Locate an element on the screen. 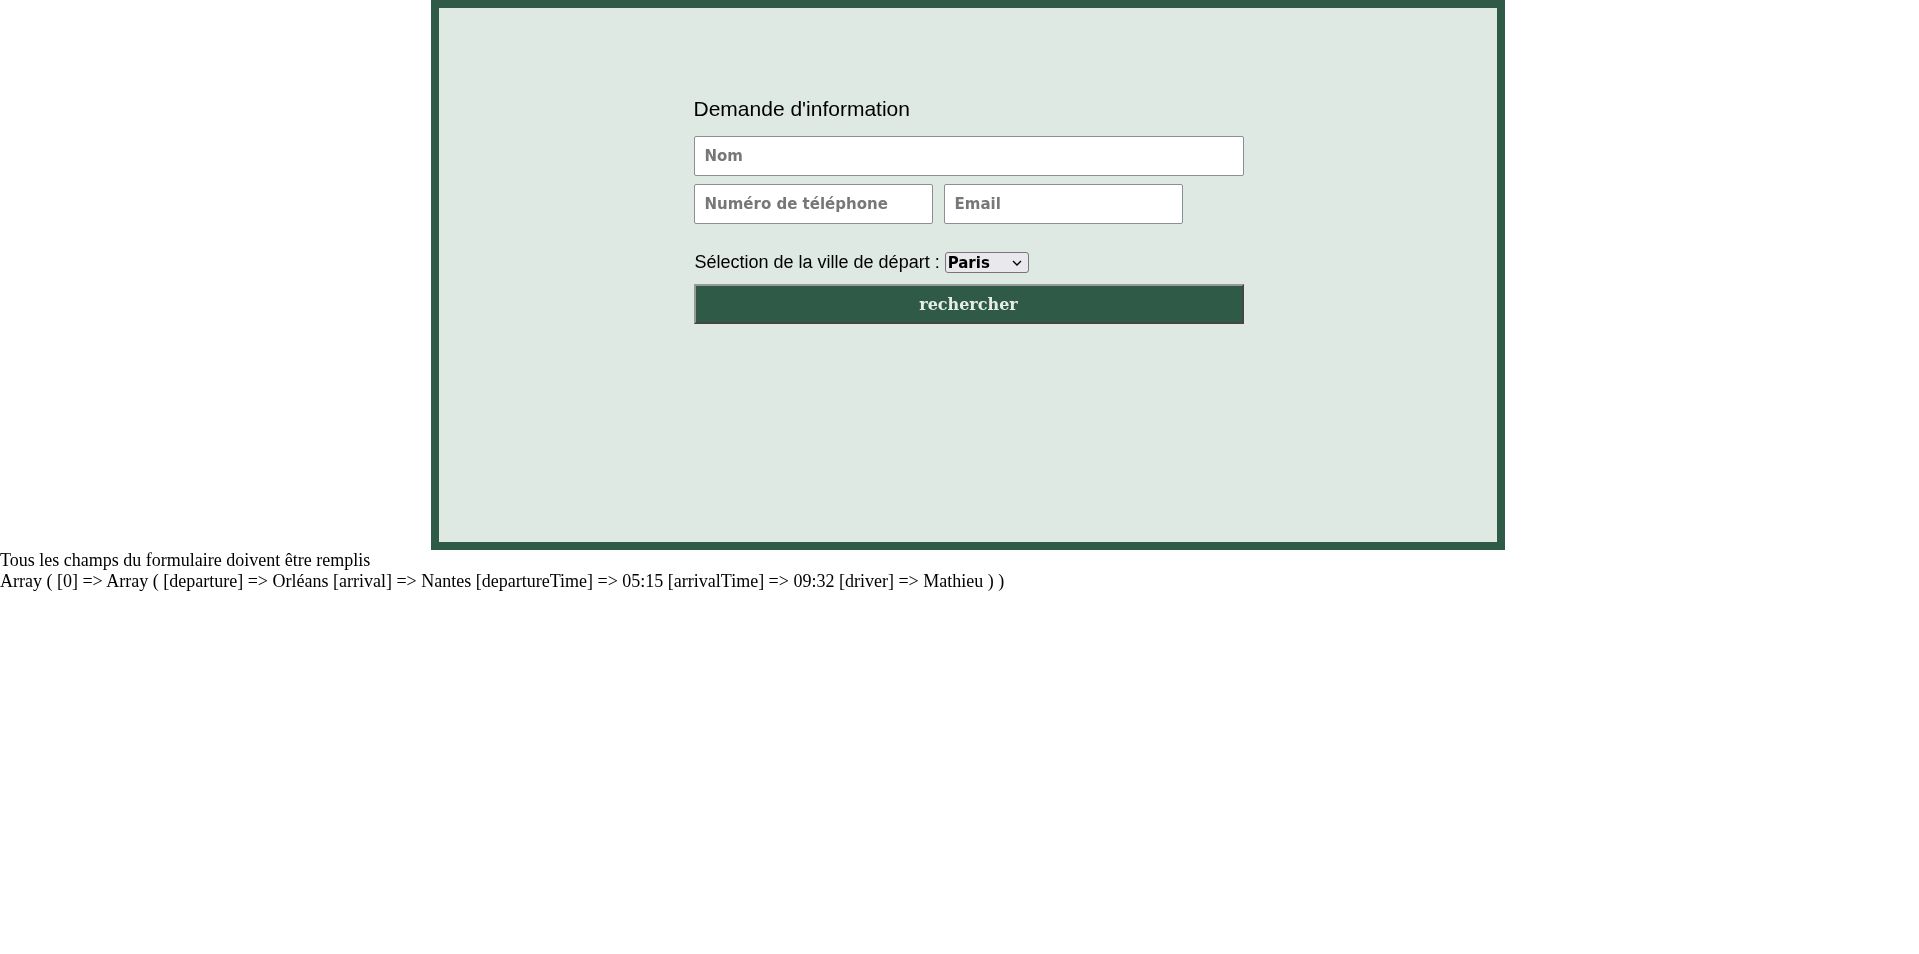 The image size is (1919, 954). message-text: Array ( [0] => Array ( [departure] => Orléans [arrival] => Nantes [departureTime] => 05:15 [arrivalTime] => 09:32 [driver] => Mathieu ) ) is located at coordinates (503, 581).